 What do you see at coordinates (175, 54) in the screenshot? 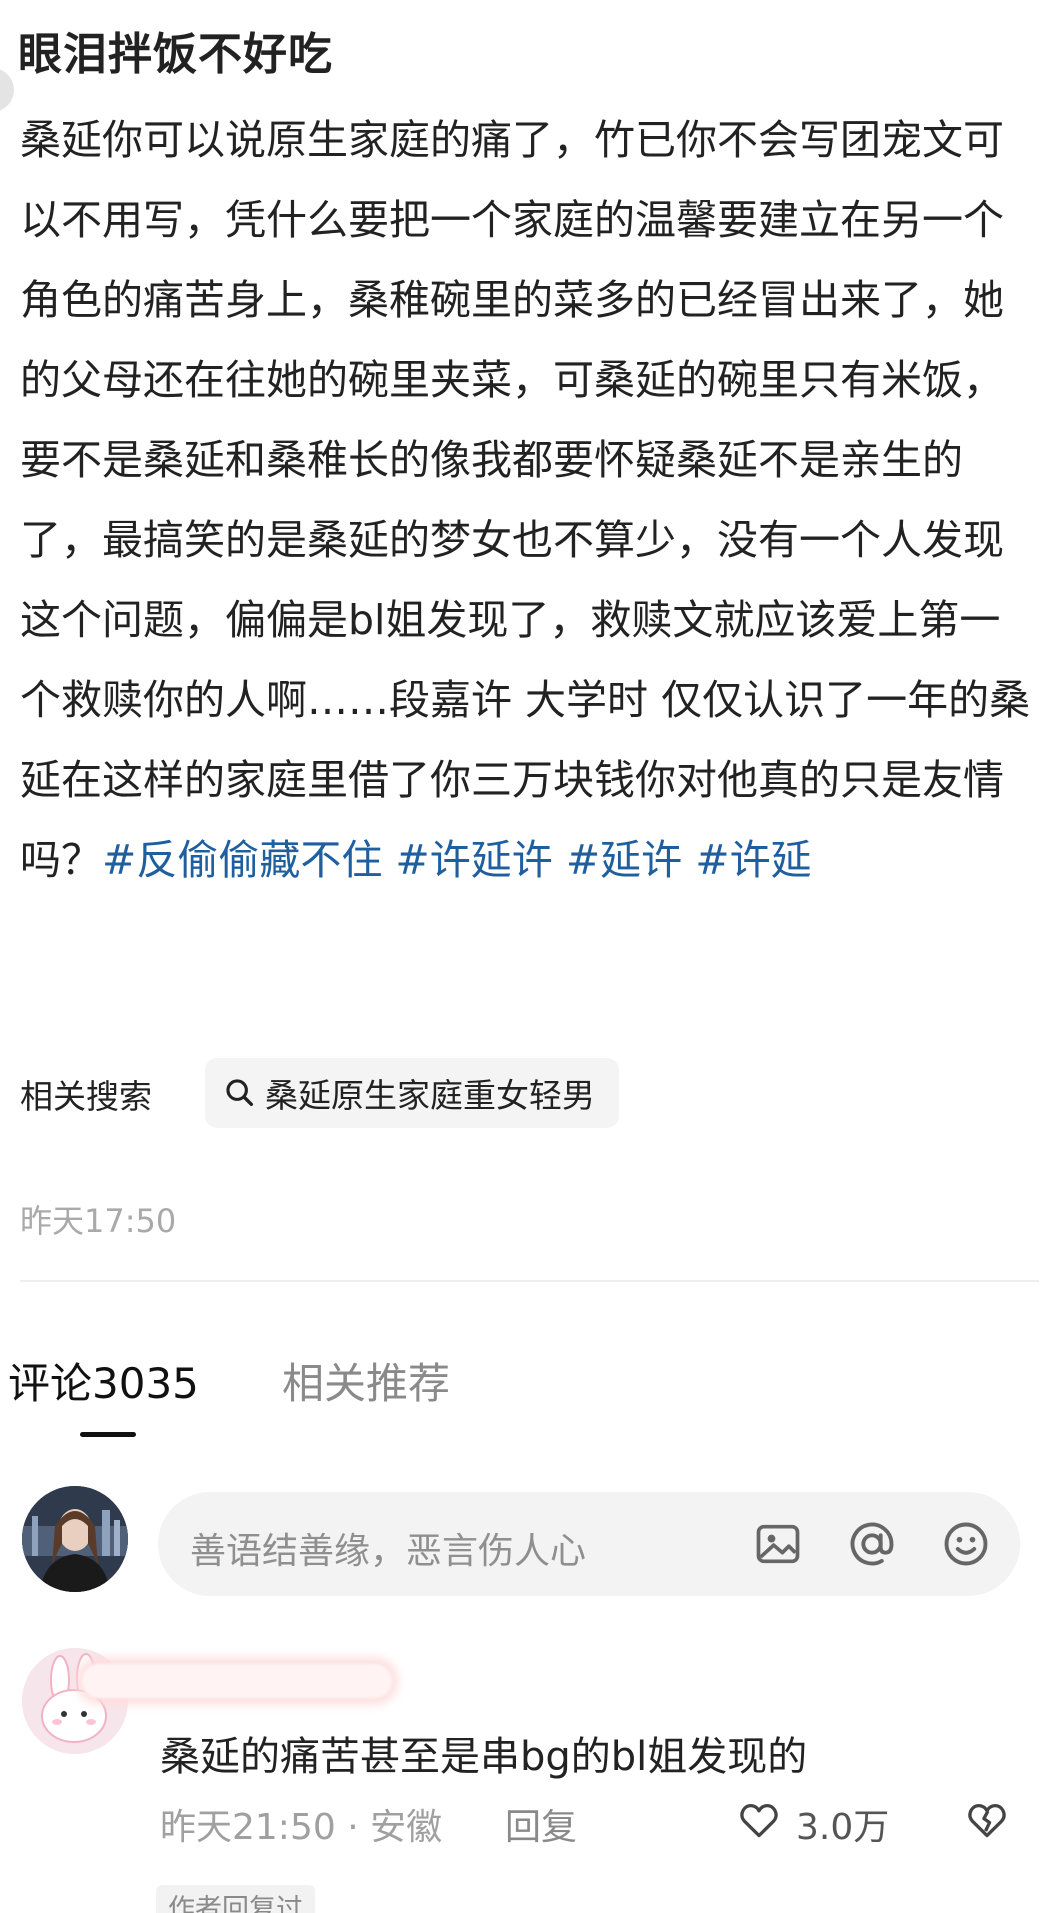
I see `post-title: 眼泪拌饭不好吃` at bounding box center [175, 54].